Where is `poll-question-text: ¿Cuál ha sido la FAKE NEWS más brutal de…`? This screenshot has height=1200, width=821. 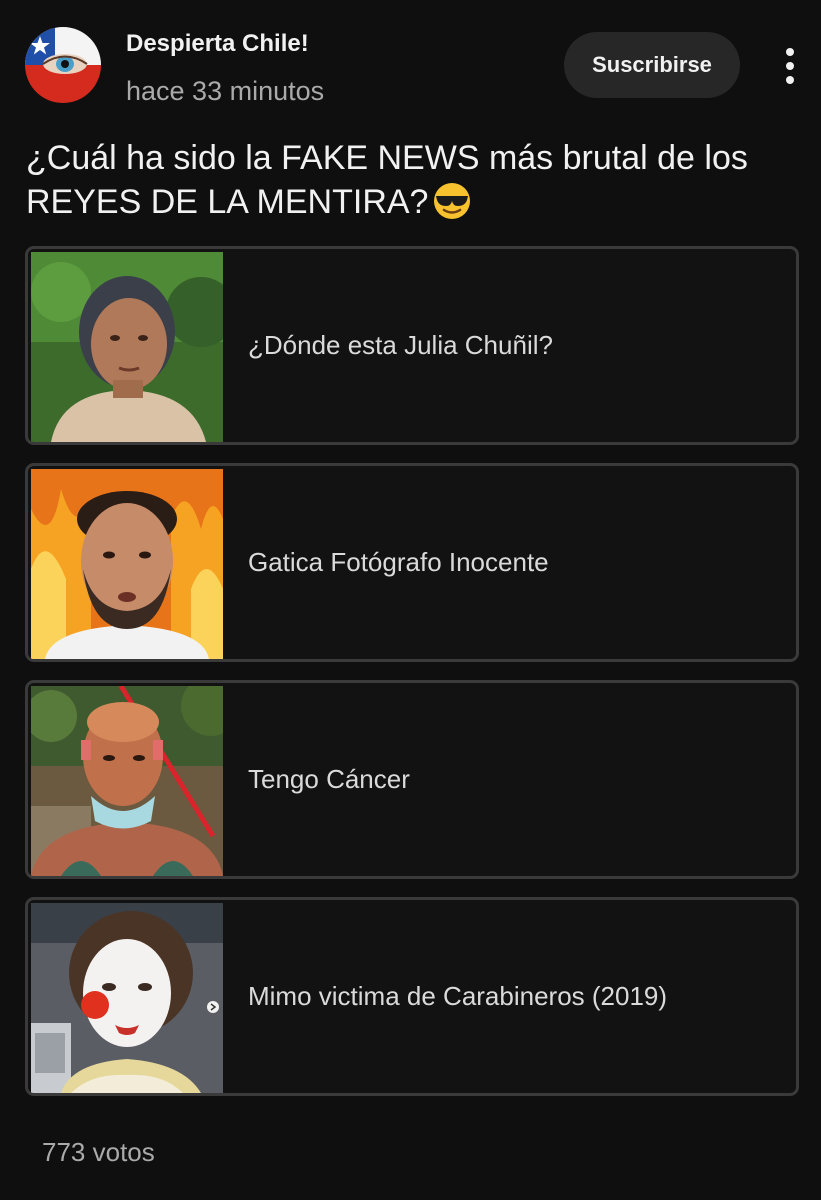
poll-question-text: ¿Cuál ha sido la FAKE NEWS más brutal de… is located at coordinates (387, 180).